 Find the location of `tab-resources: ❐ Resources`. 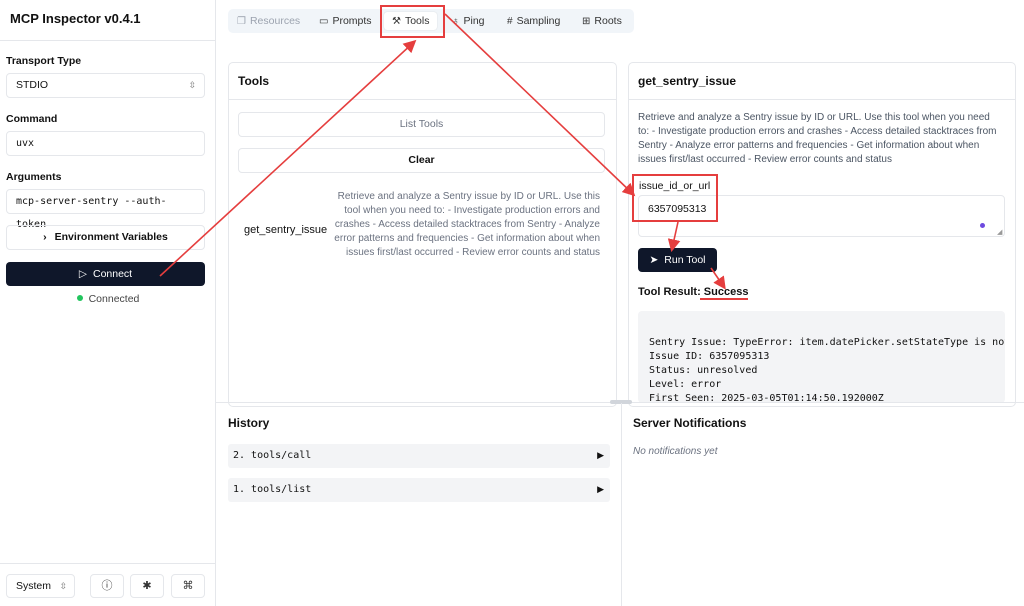

tab-resources: ❐ Resources is located at coordinates (268, 21).